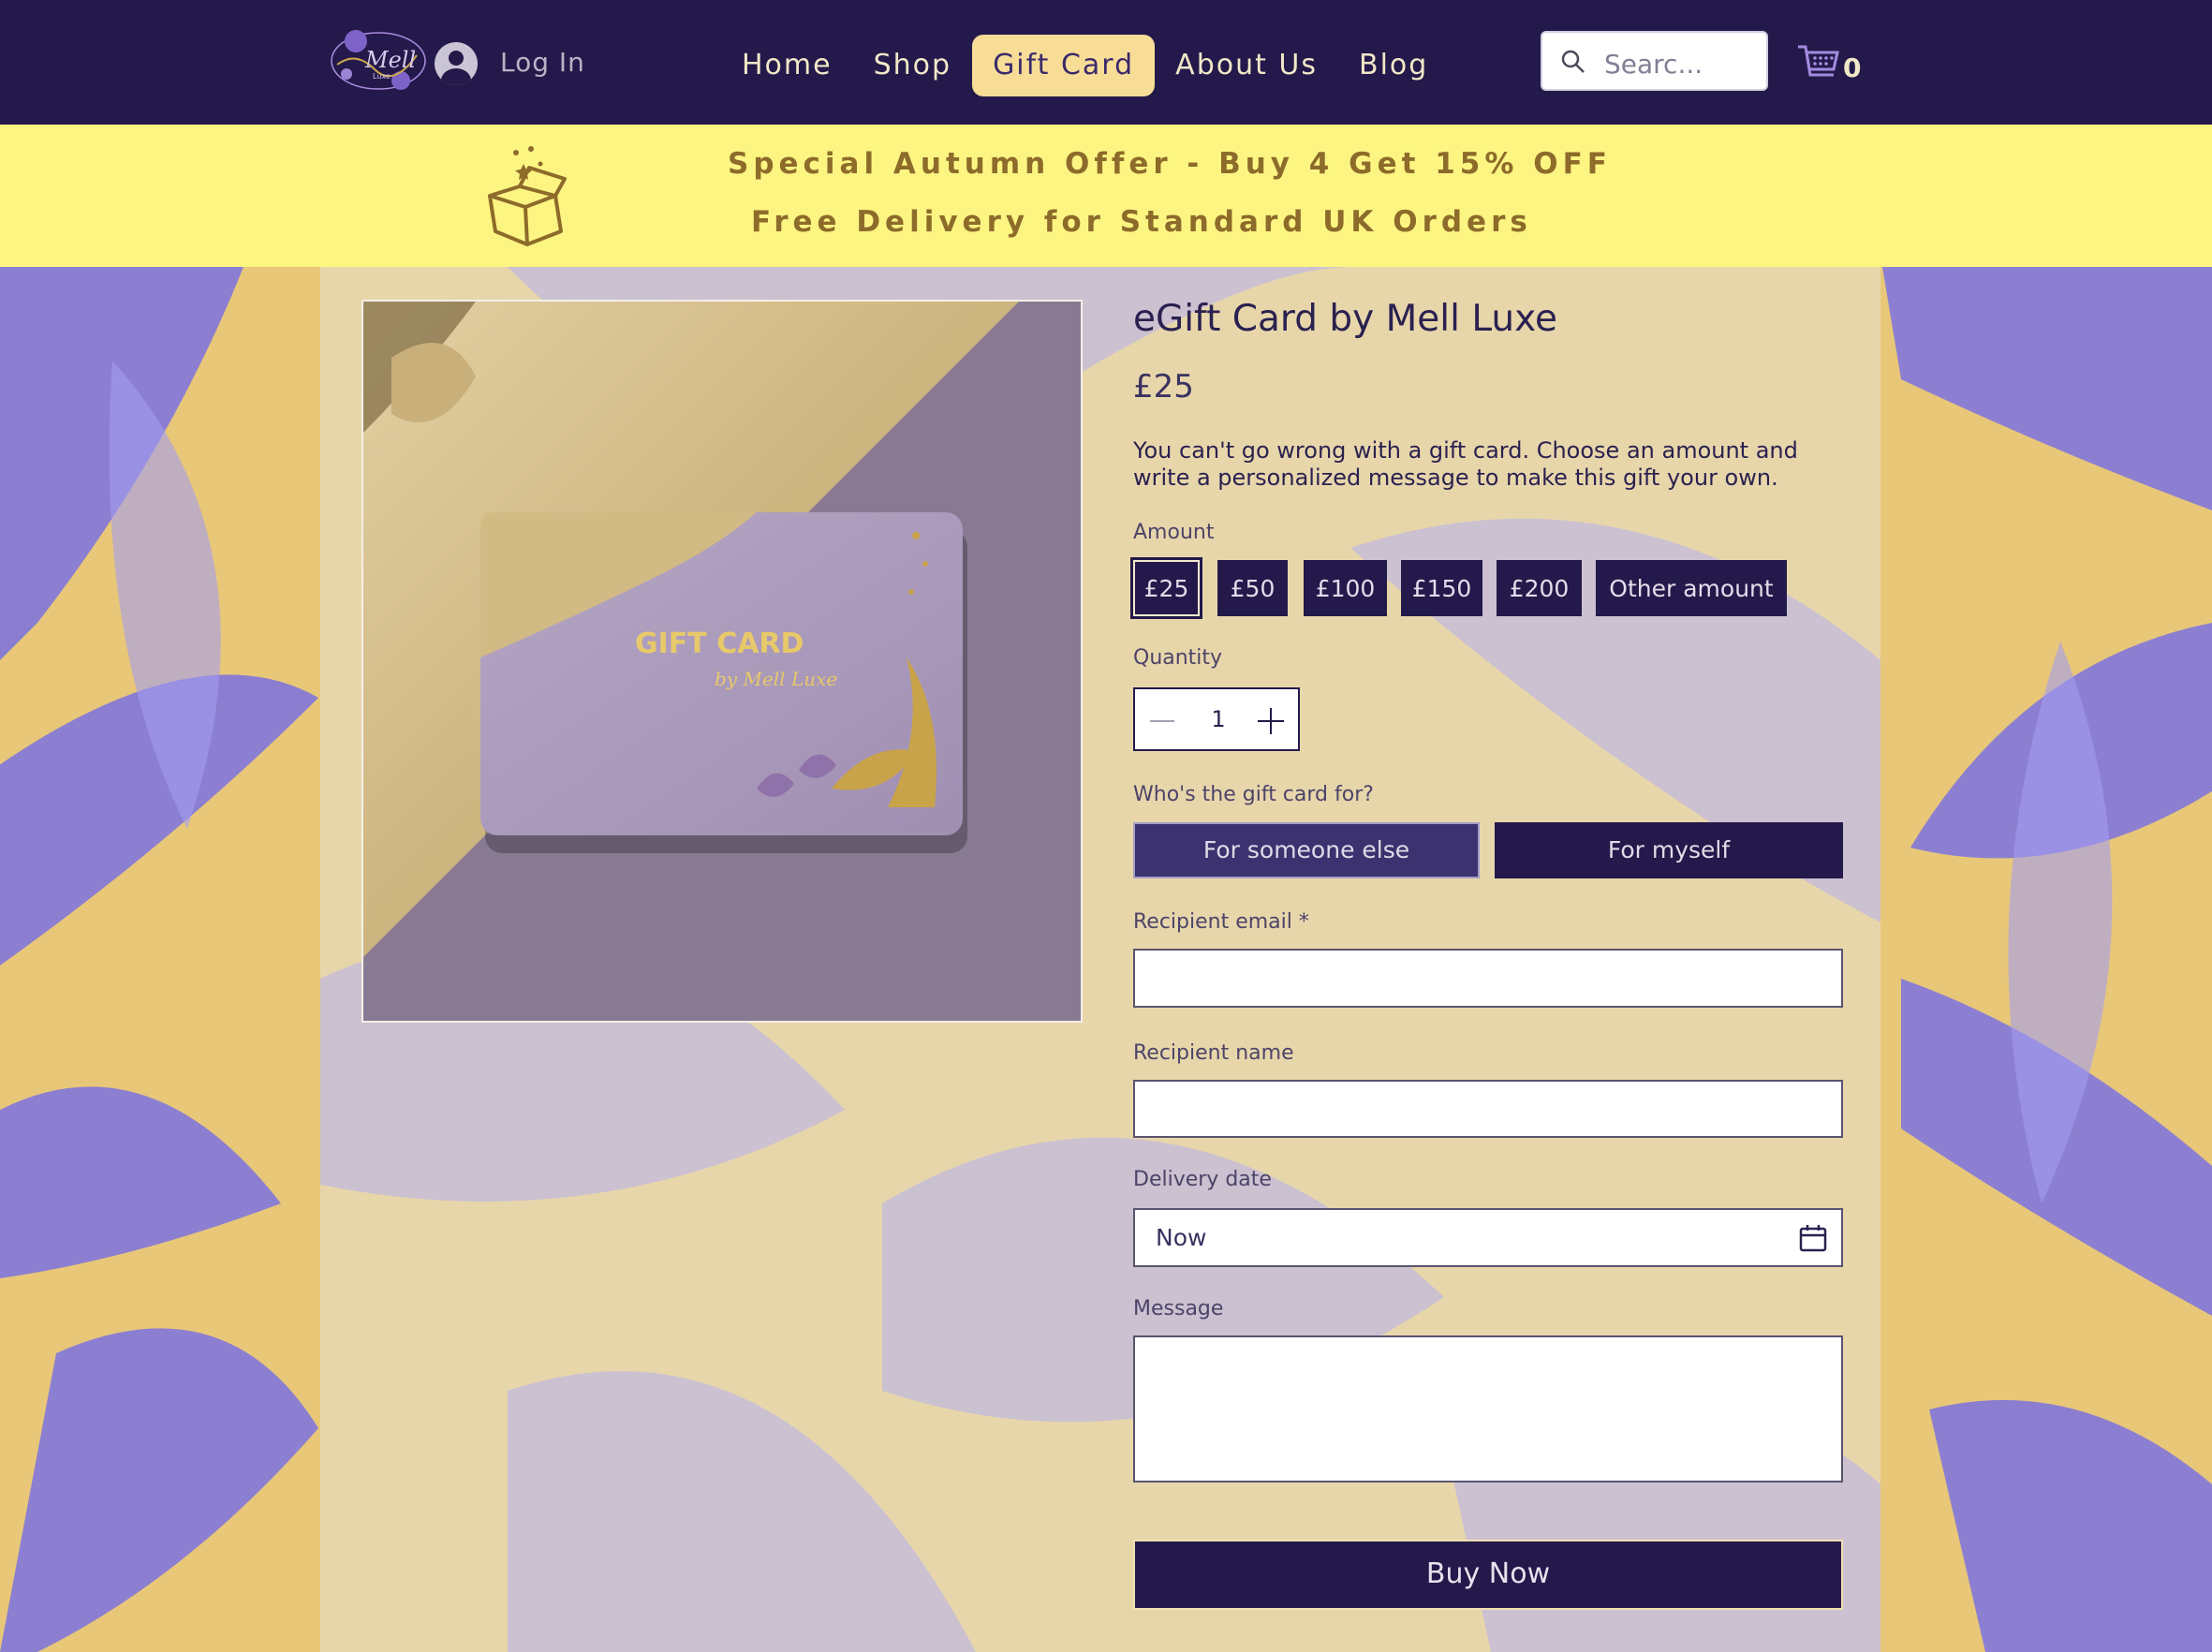 Image resolution: width=2212 pixels, height=1652 pixels. Describe the element at coordinates (1213, 1053) in the screenshot. I see `recipient-name-label: Recipient name` at that location.